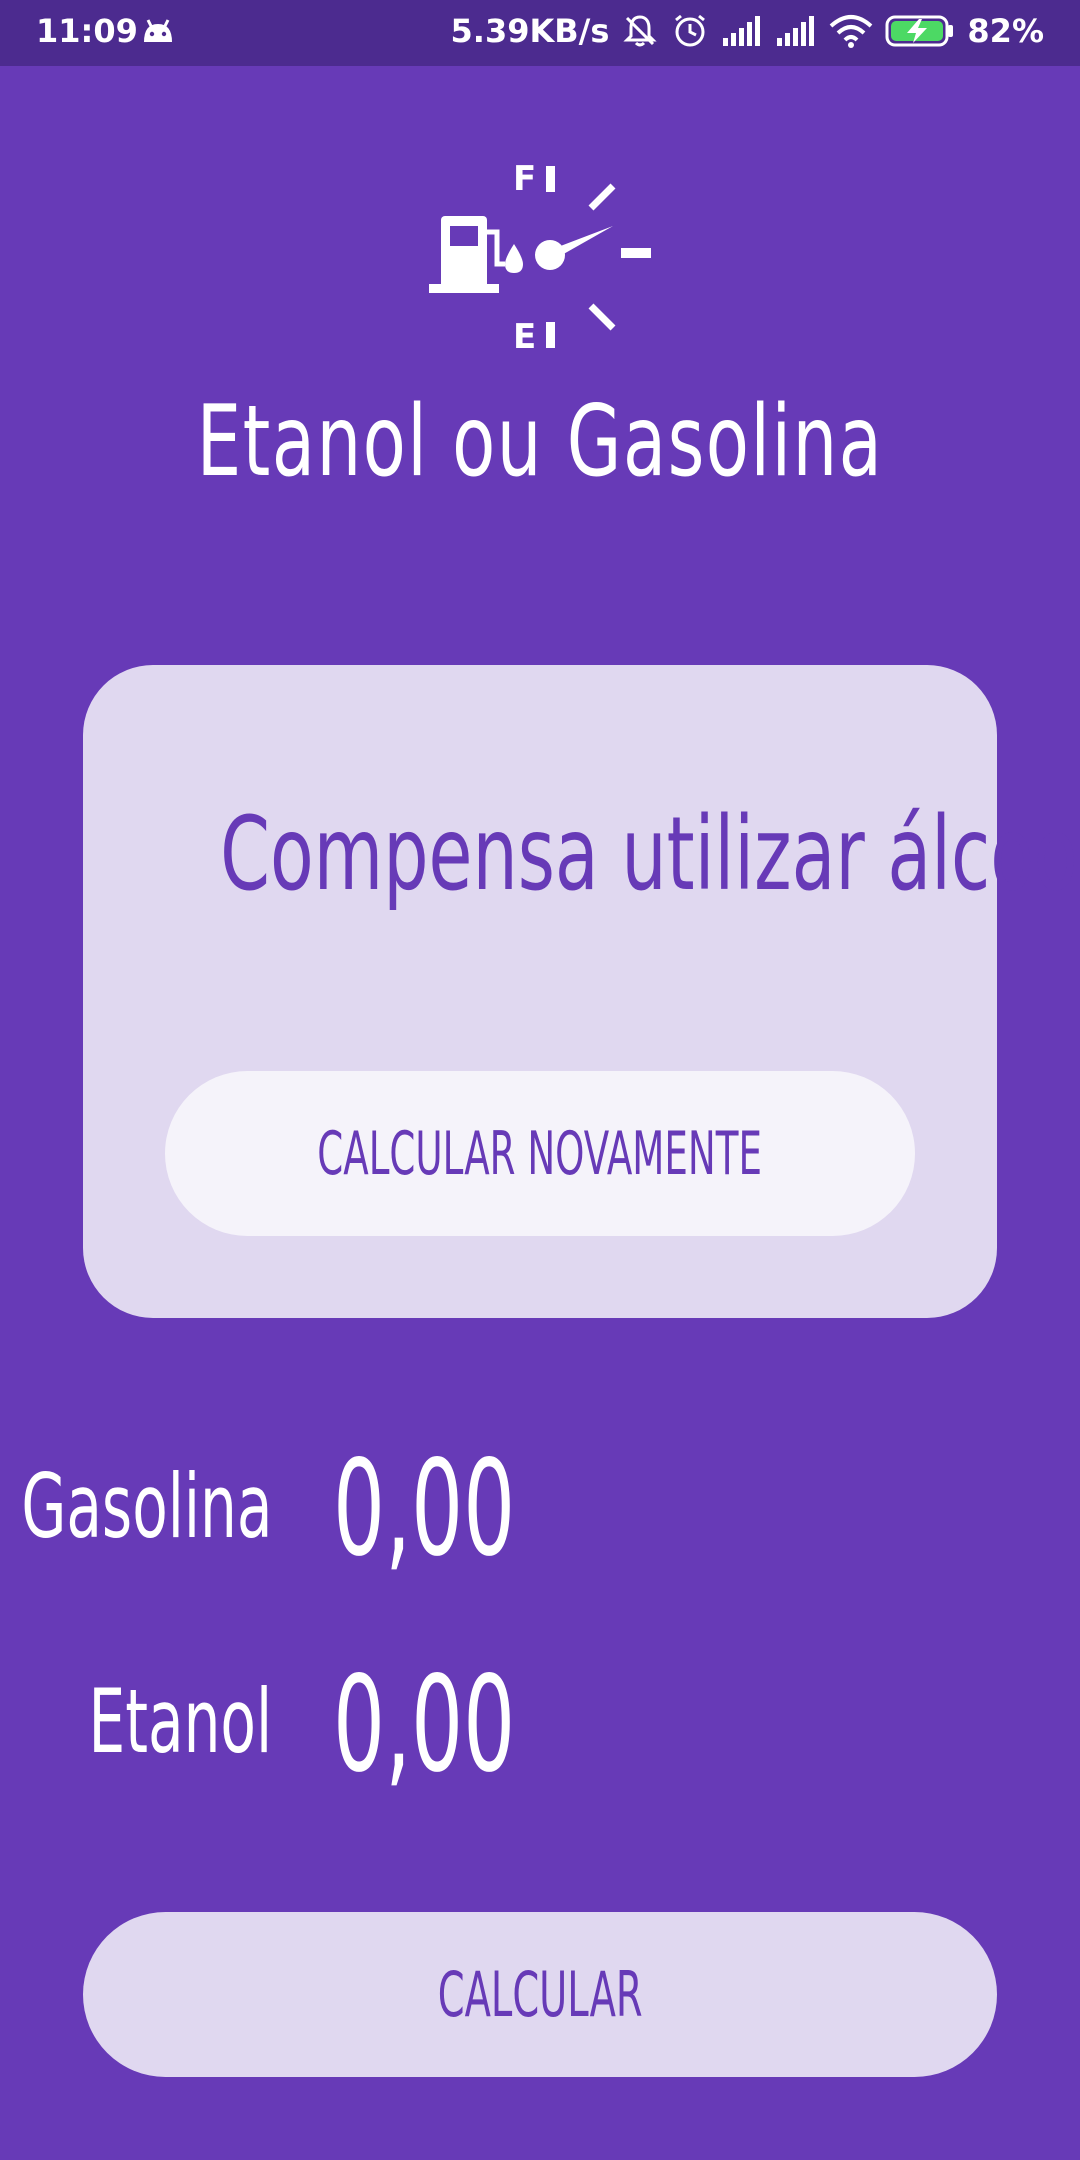  What do you see at coordinates (158, 30) in the screenshot?
I see `android-icon` at bounding box center [158, 30].